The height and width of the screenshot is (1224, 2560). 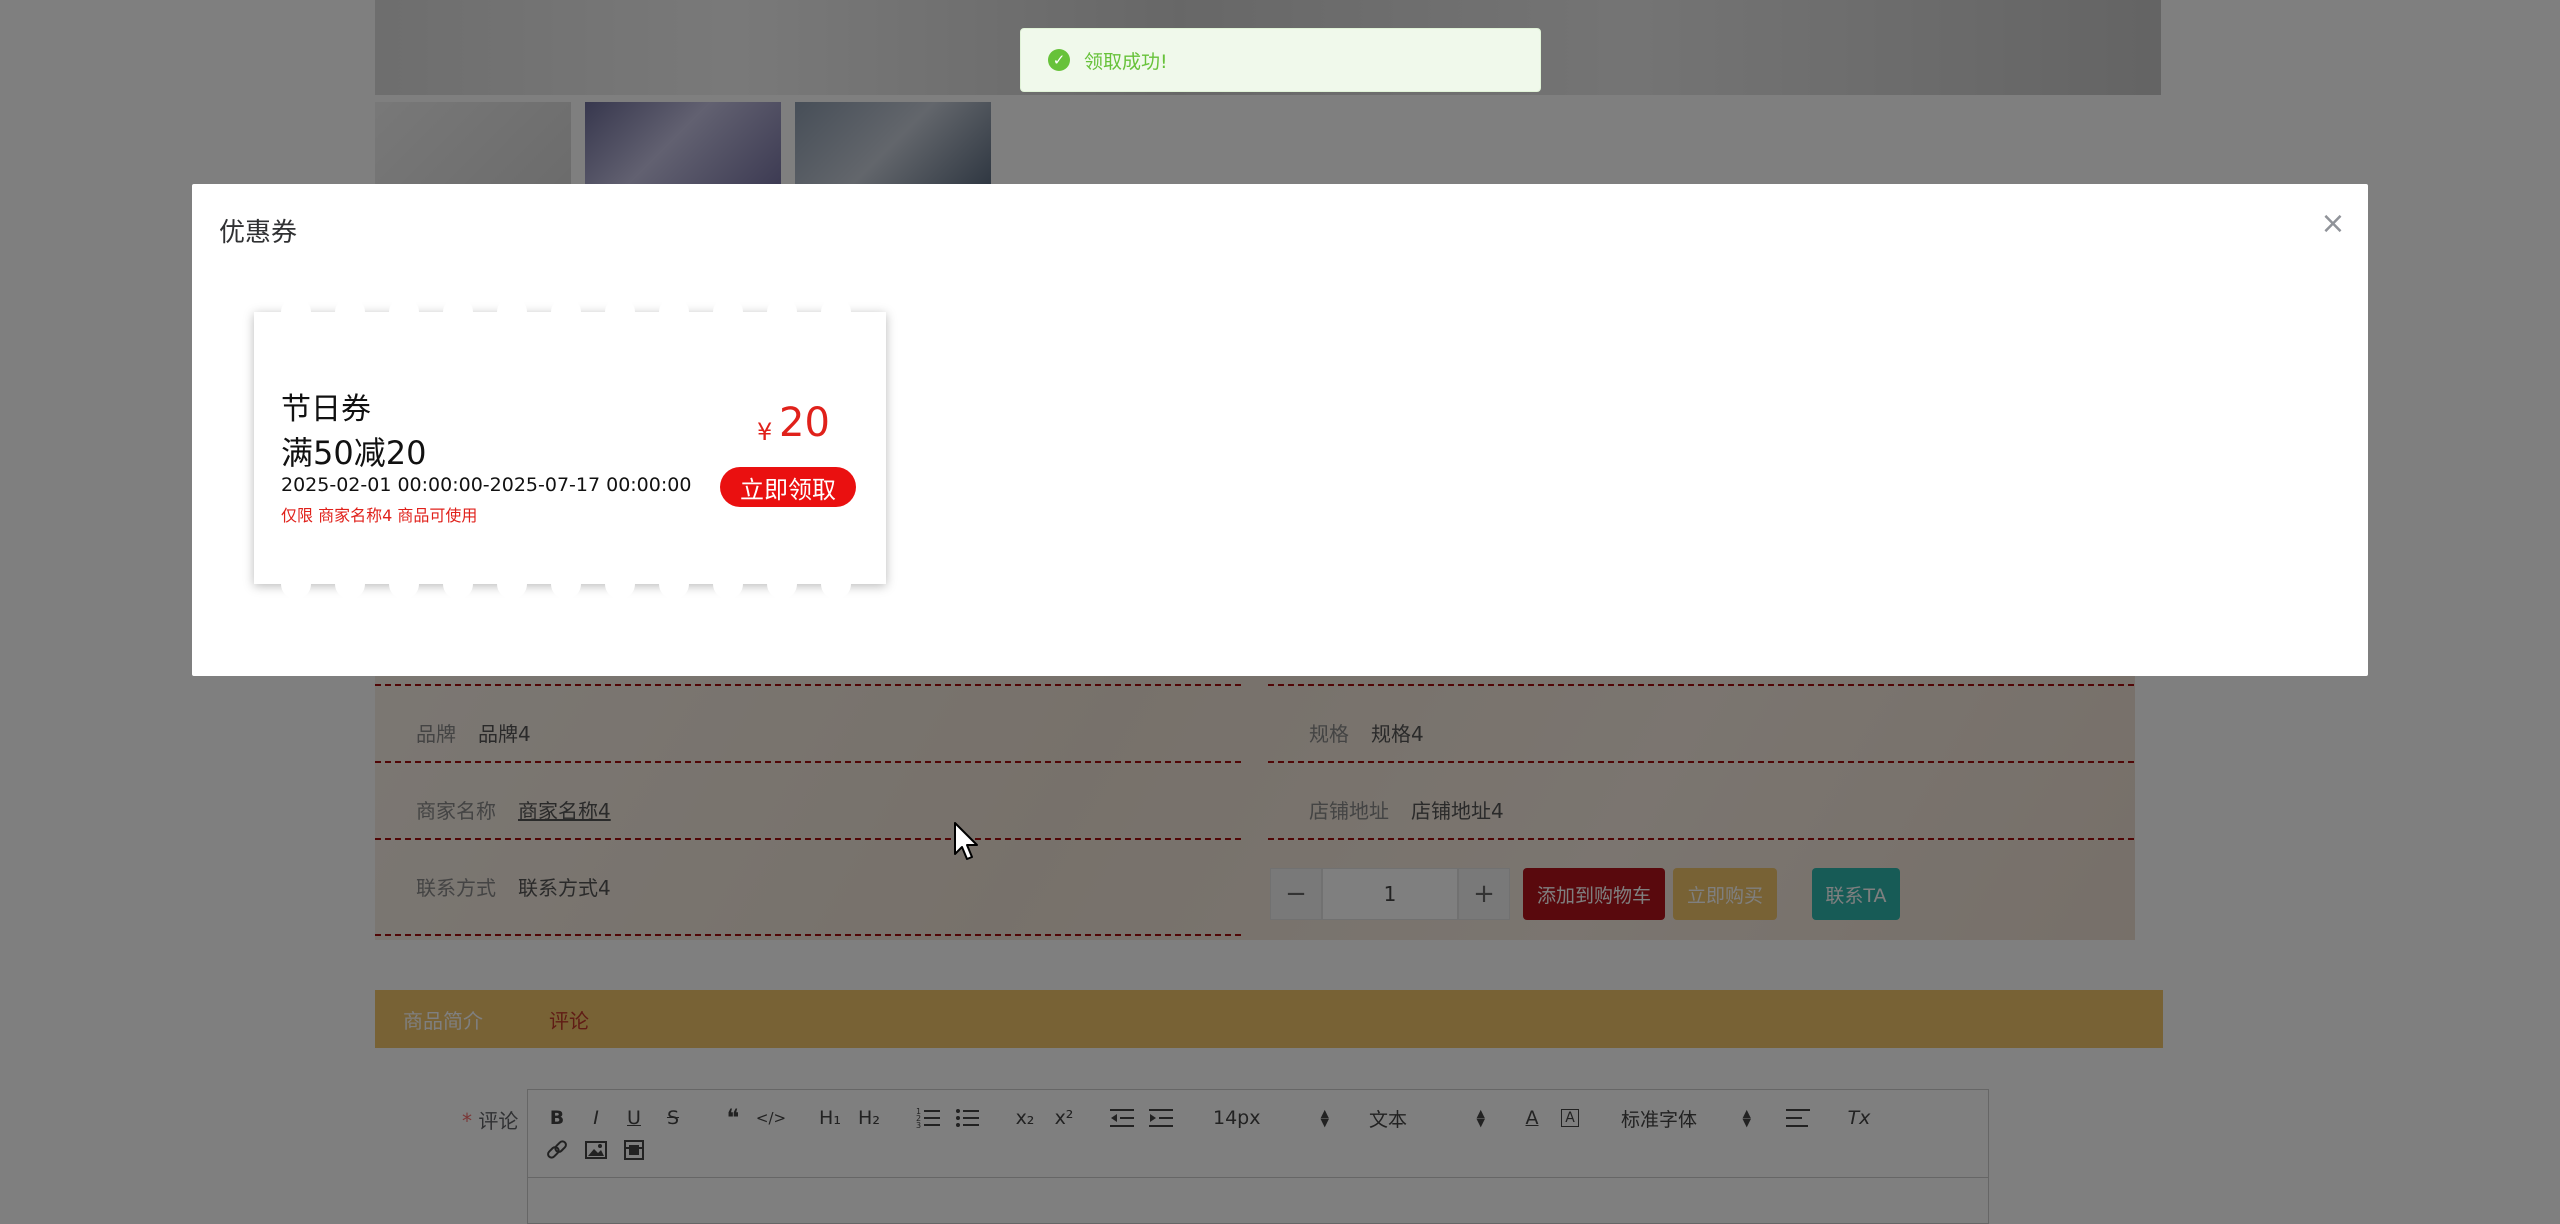 What do you see at coordinates (379, 515) in the screenshot?
I see `coupon-restriction: 仅限 商家名称4 商品可使用` at bounding box center [379, 515].